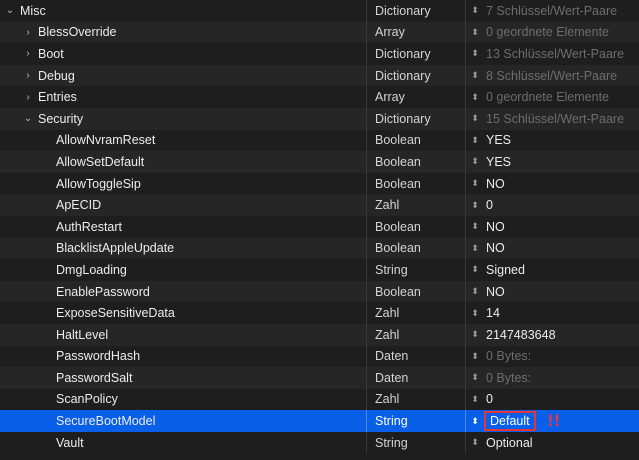 Image resolution: width=639 pixels, height=460 pixels. What do you see at coordinates (183, 97) in the screenshot?
I see `key-cell: › Entries` at bounding box center [183, 97].